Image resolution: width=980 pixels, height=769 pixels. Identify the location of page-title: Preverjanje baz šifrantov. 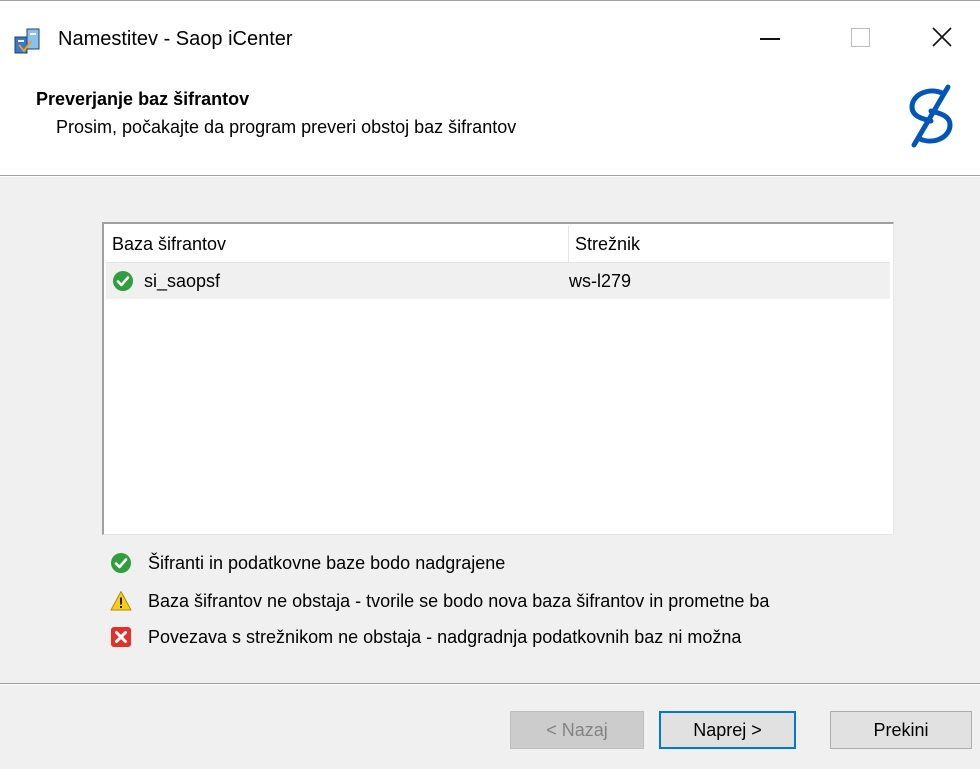
(143, 99).